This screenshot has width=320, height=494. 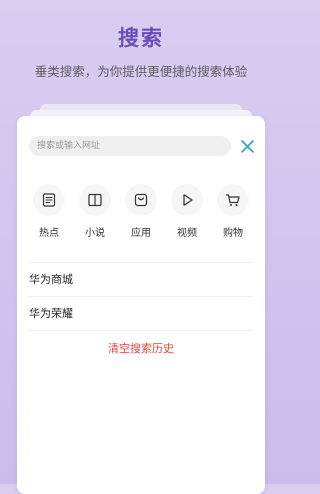 I want to click on category-video: 视频, so click(x=187, y=211).